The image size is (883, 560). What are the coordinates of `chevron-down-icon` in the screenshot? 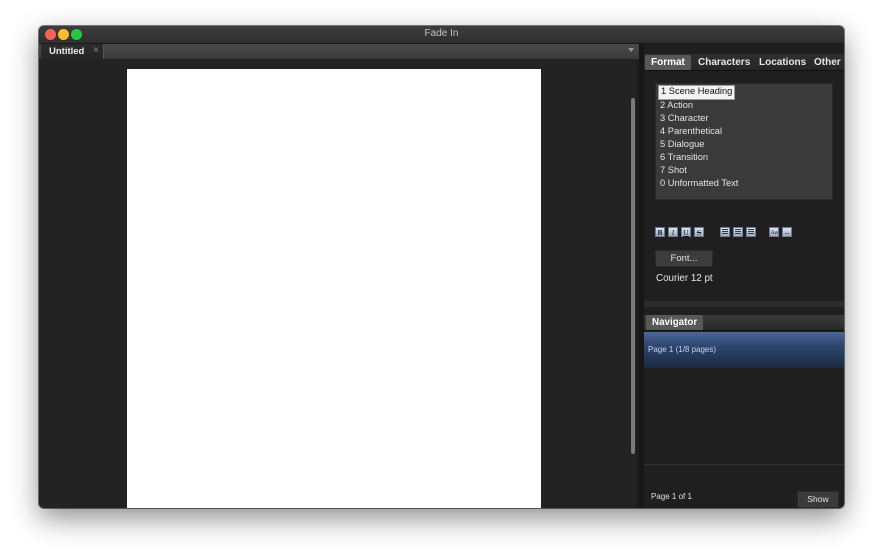 It's located at (631, 50).